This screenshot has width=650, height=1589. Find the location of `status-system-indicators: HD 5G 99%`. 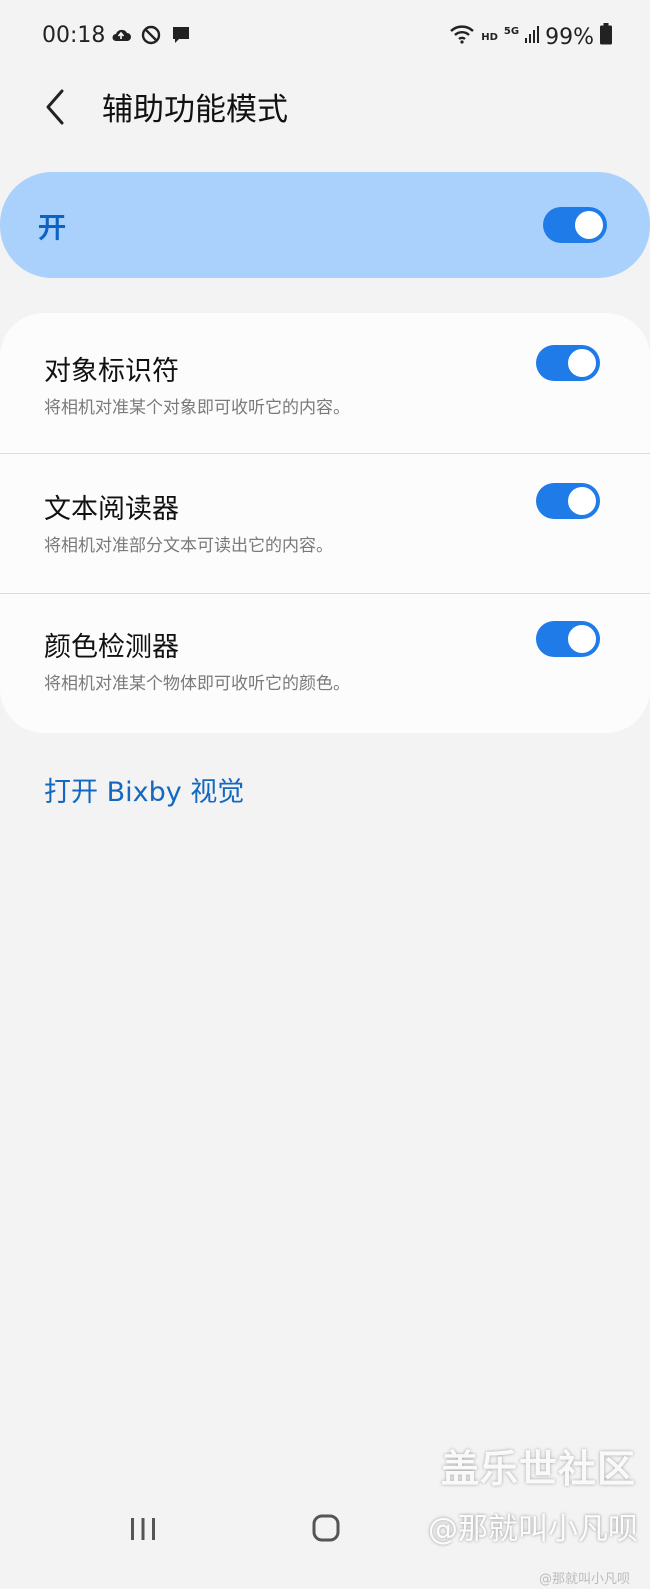

status-system-indicators: HD 5G 99% is located at coordinates (530, 37).